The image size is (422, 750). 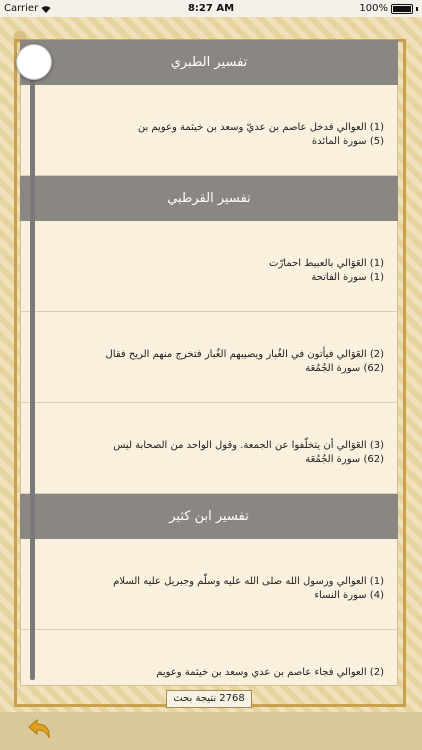 I want to click on result-count: 2768 نتيجة بحث, so click(x=209, y=699).